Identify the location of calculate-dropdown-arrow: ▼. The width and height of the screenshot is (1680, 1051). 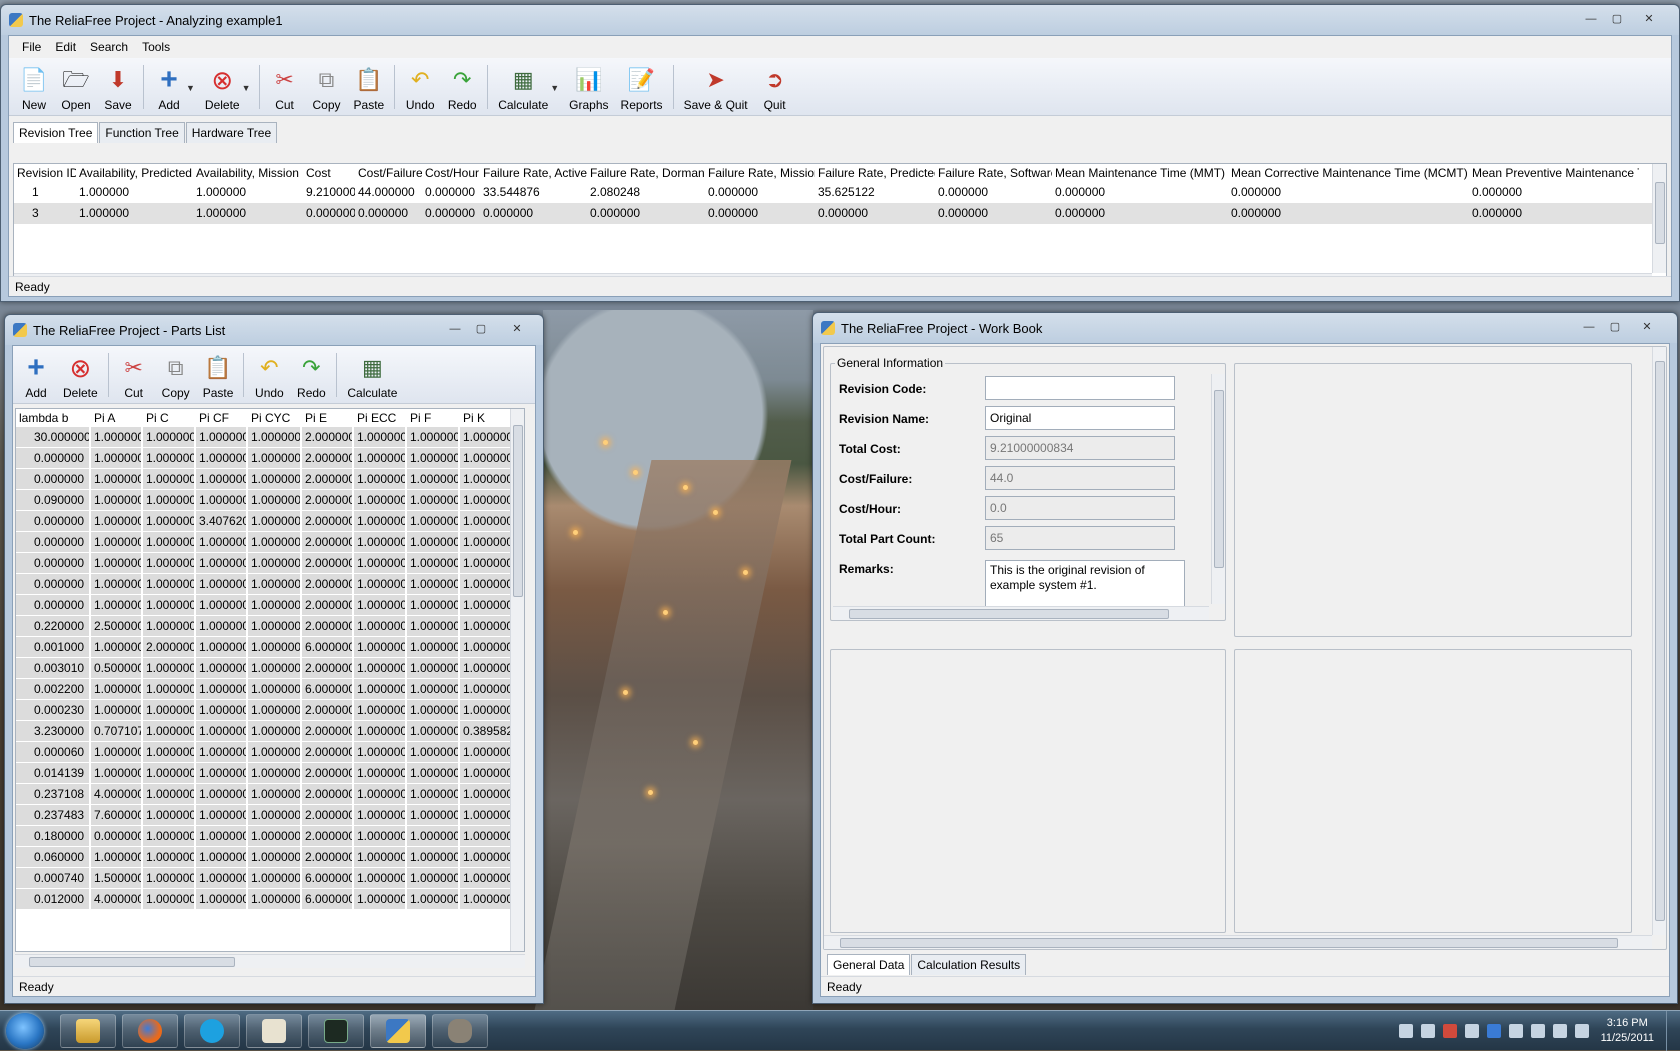
(554, 88).